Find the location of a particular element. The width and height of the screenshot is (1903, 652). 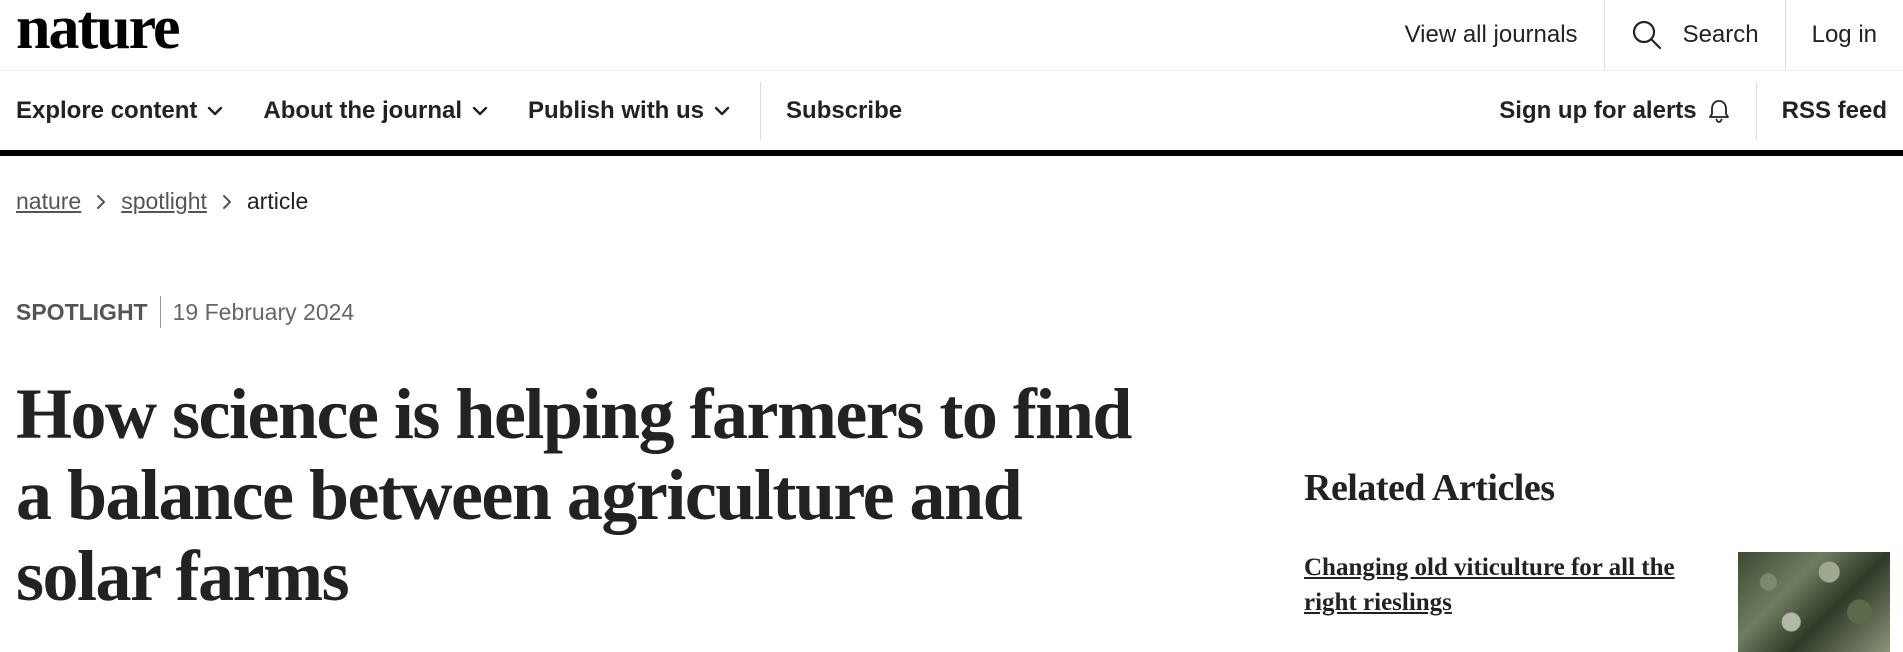

search-label: Search is located at coordinates (1720, 34).